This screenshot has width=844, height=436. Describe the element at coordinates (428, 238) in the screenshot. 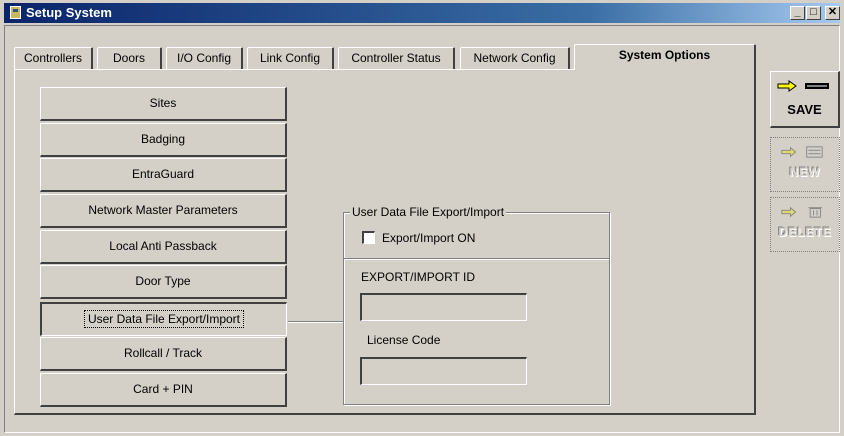

I see `export-import-on-label: Export/Import ON` at that location.